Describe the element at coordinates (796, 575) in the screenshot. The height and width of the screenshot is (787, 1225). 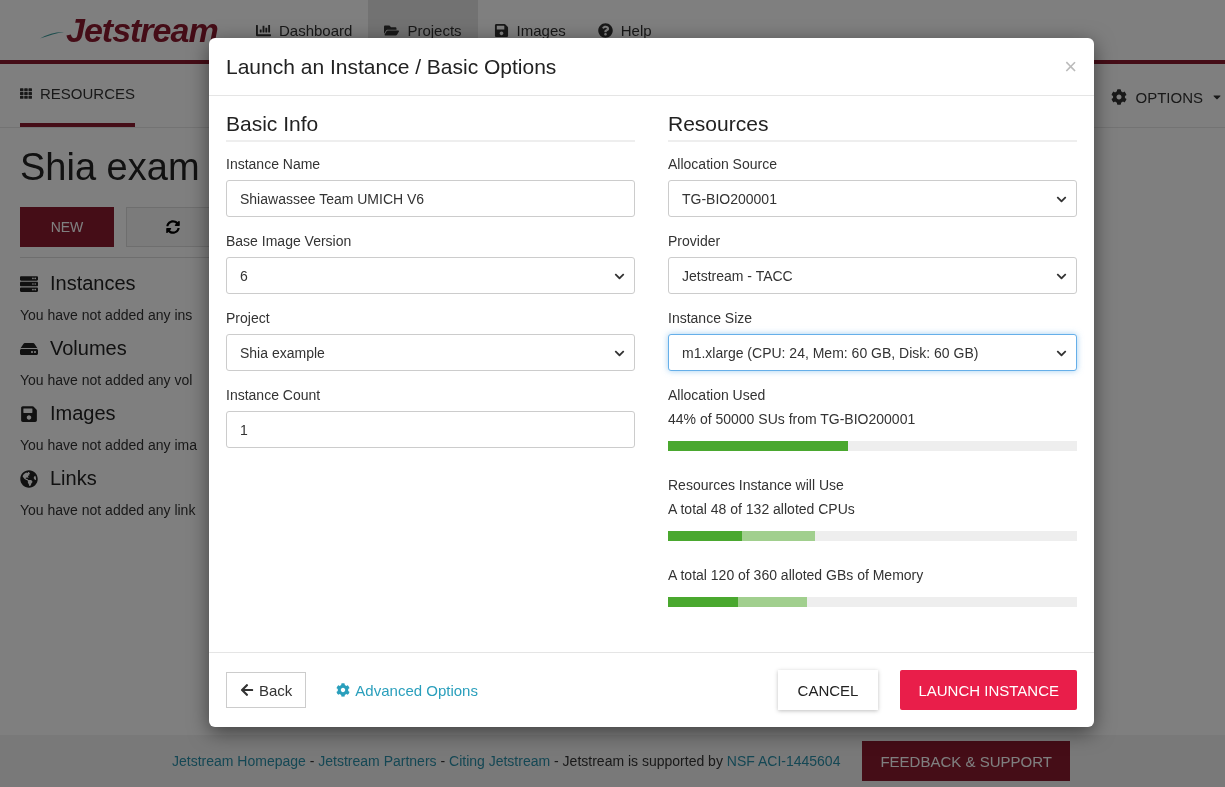
I see `usage-text: A total 120 of 360 alloted GBs of Memory` at that location.